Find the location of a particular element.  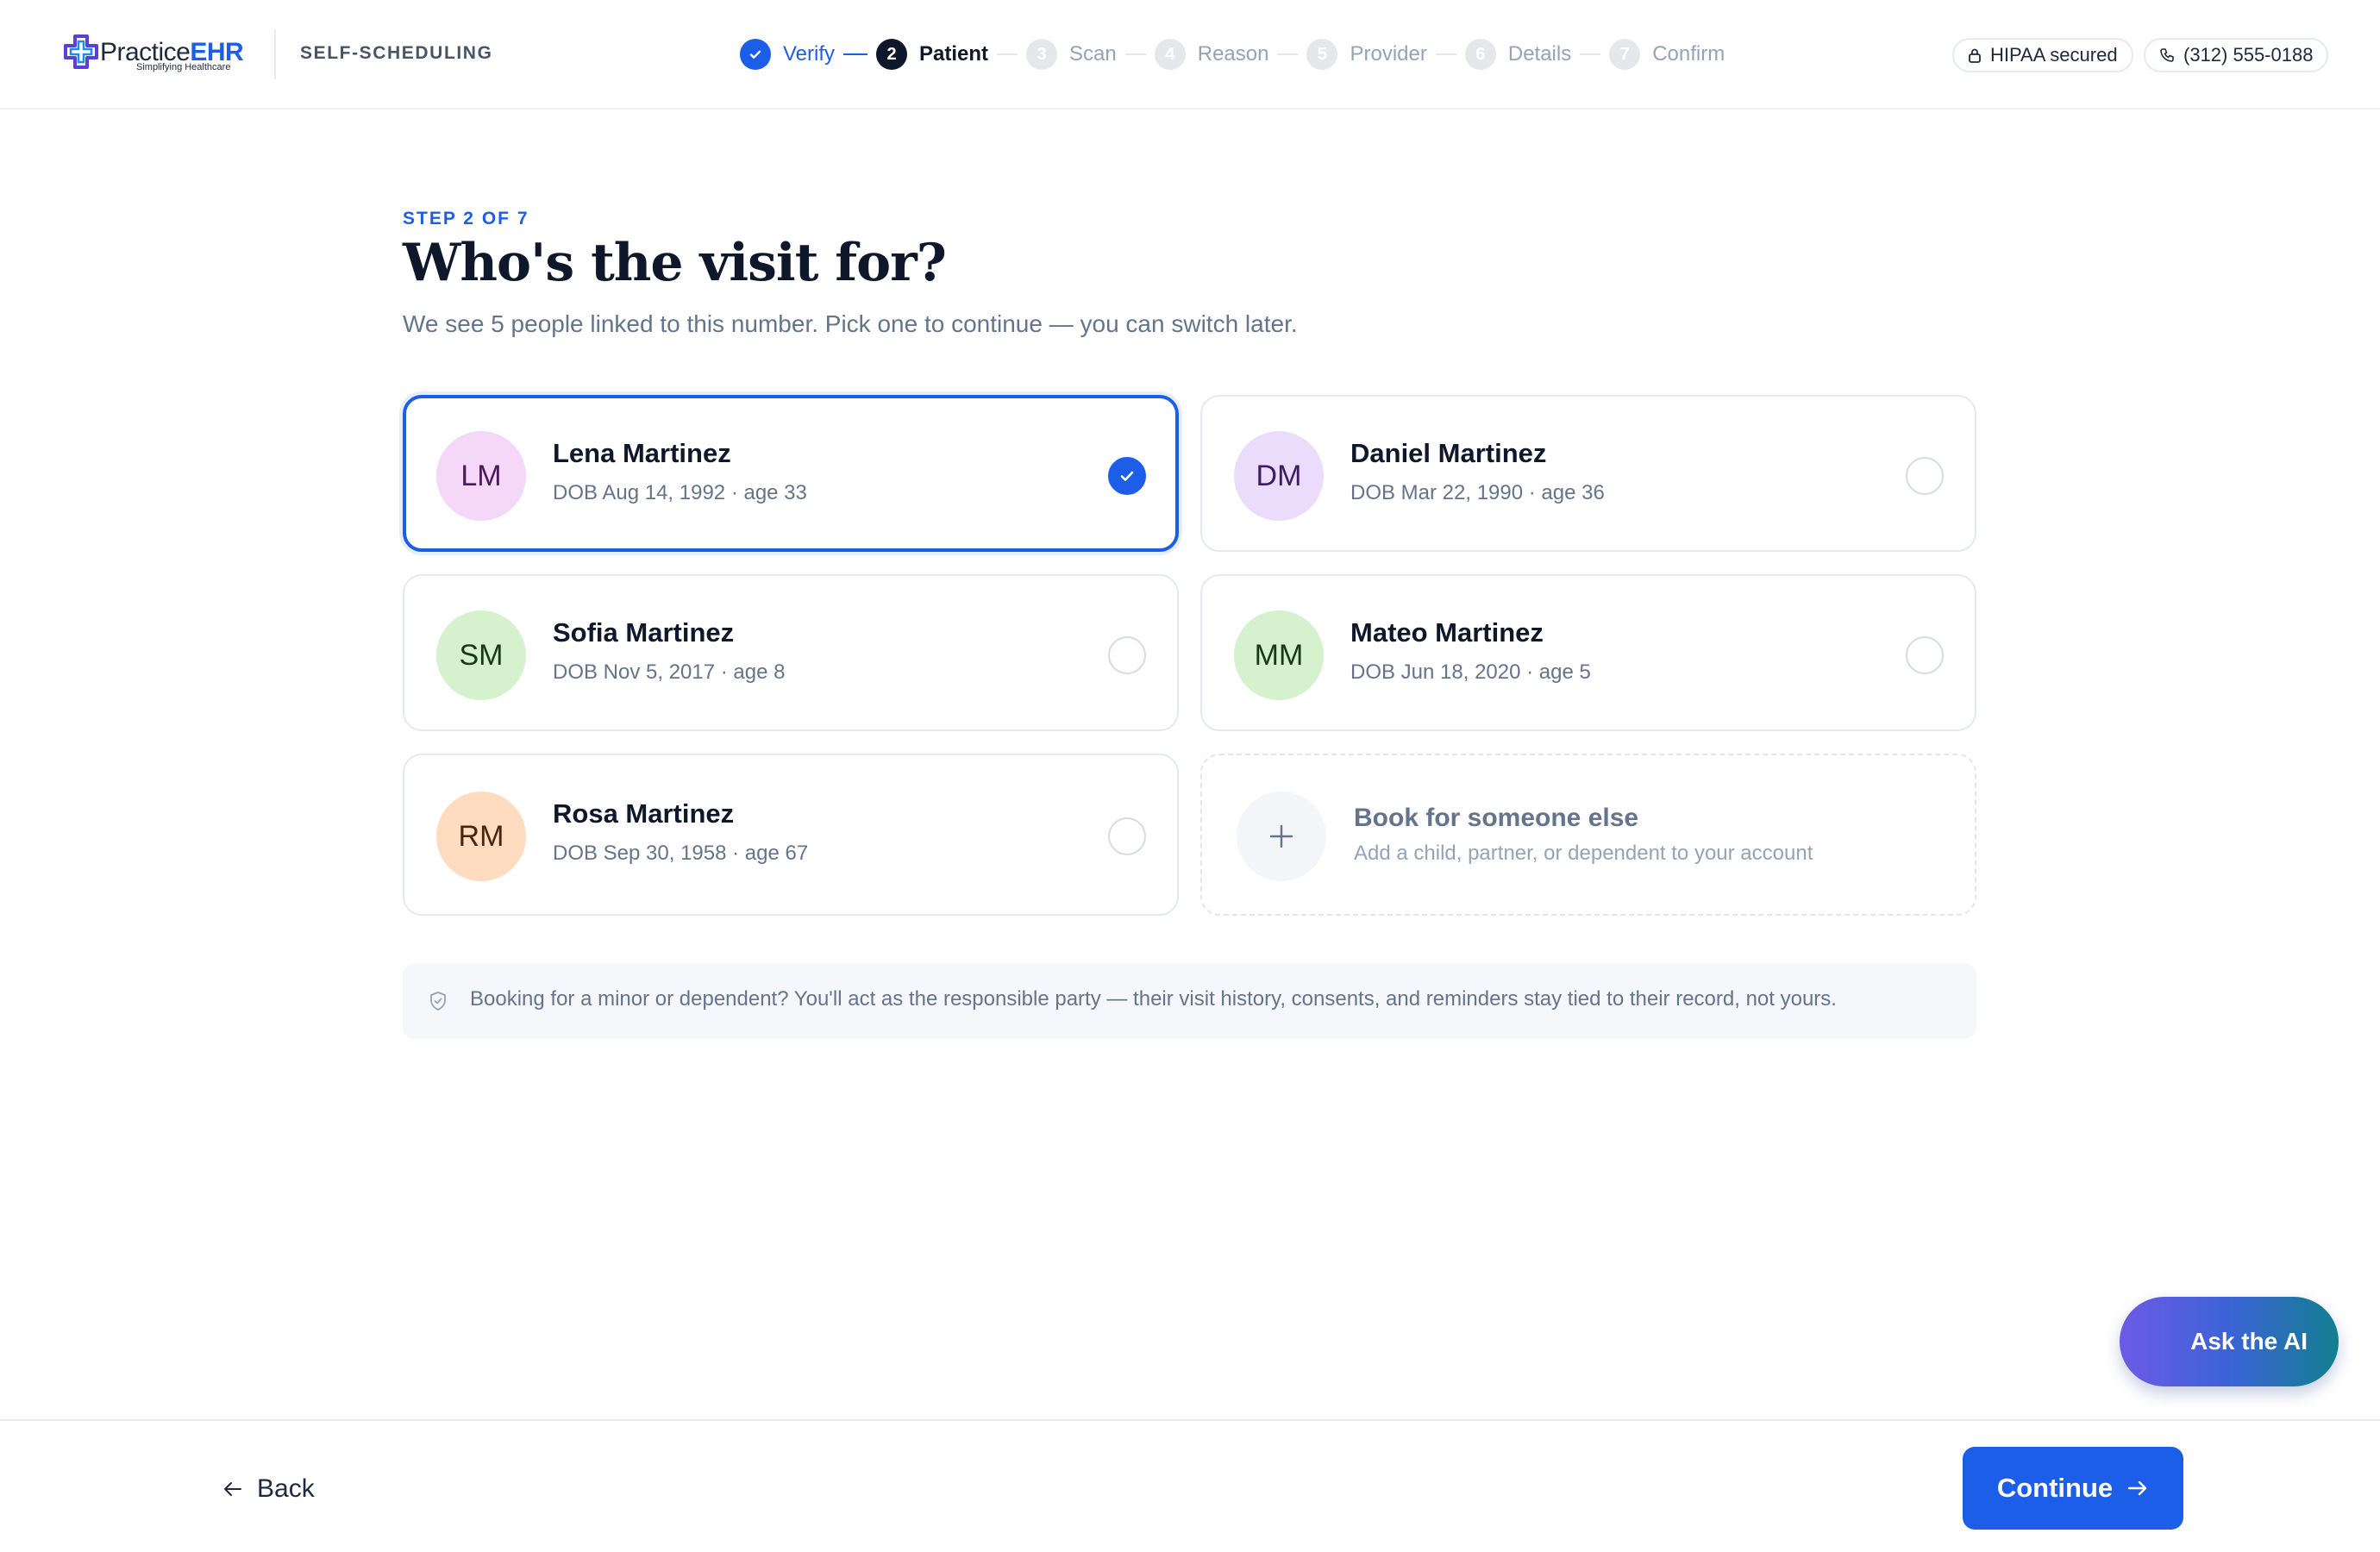

avatar: SM is located at coordinates (481, 655).